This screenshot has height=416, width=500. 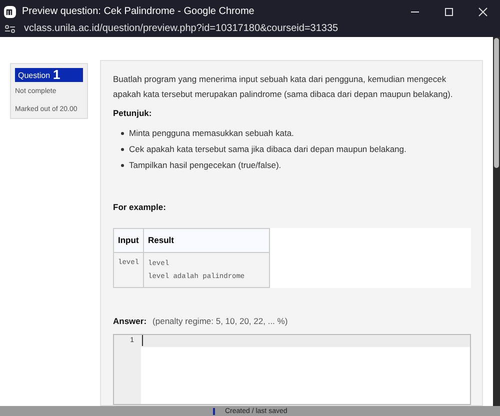 What do you see at coordinates (283, 87) in the screenshot?
I see `question-text: Buatlah program yang menerima input sebuah kata dari pengguna, kemudian mengecek apakah kata tersebut merupakan palindrome (sama dibaca dari depan maupun belakang).` at bounding box center [283, 87].